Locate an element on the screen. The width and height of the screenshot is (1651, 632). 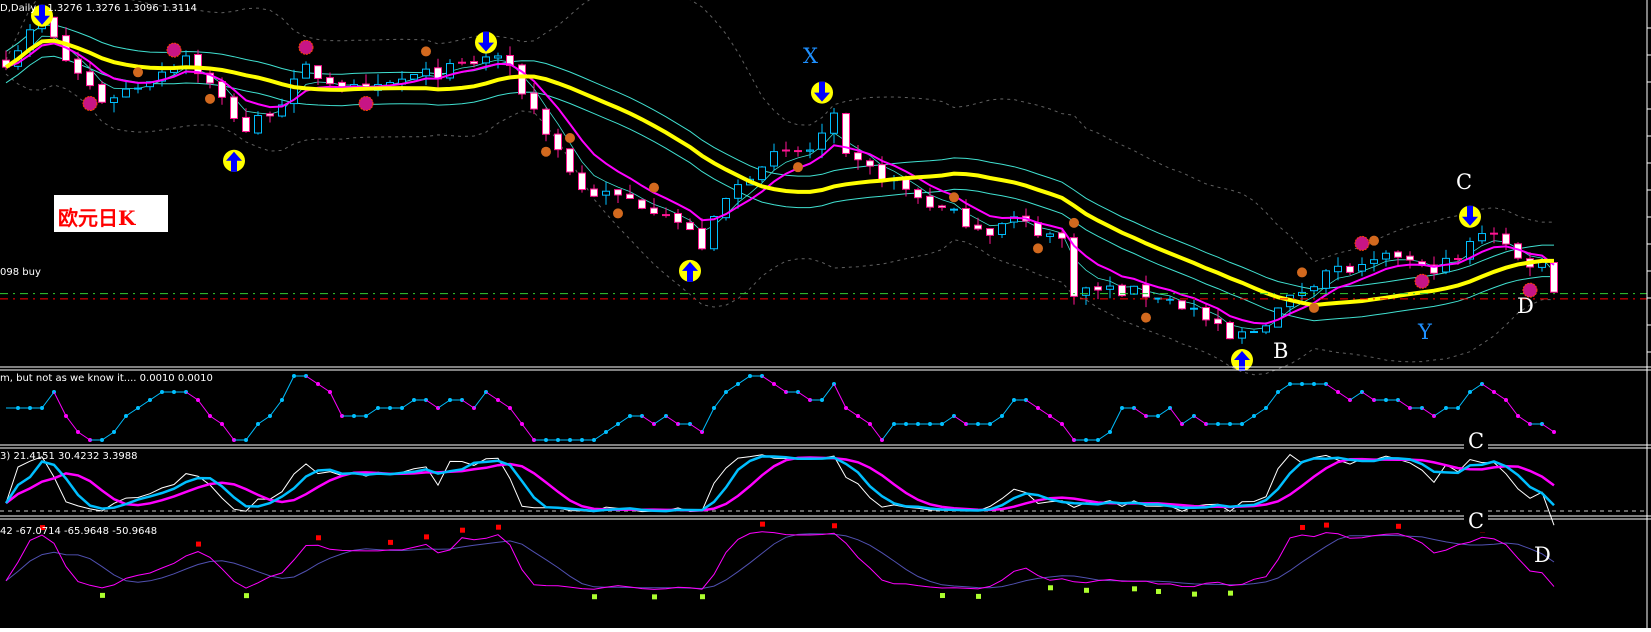
osc2-title: 3) is located at coordinates (5, 456).